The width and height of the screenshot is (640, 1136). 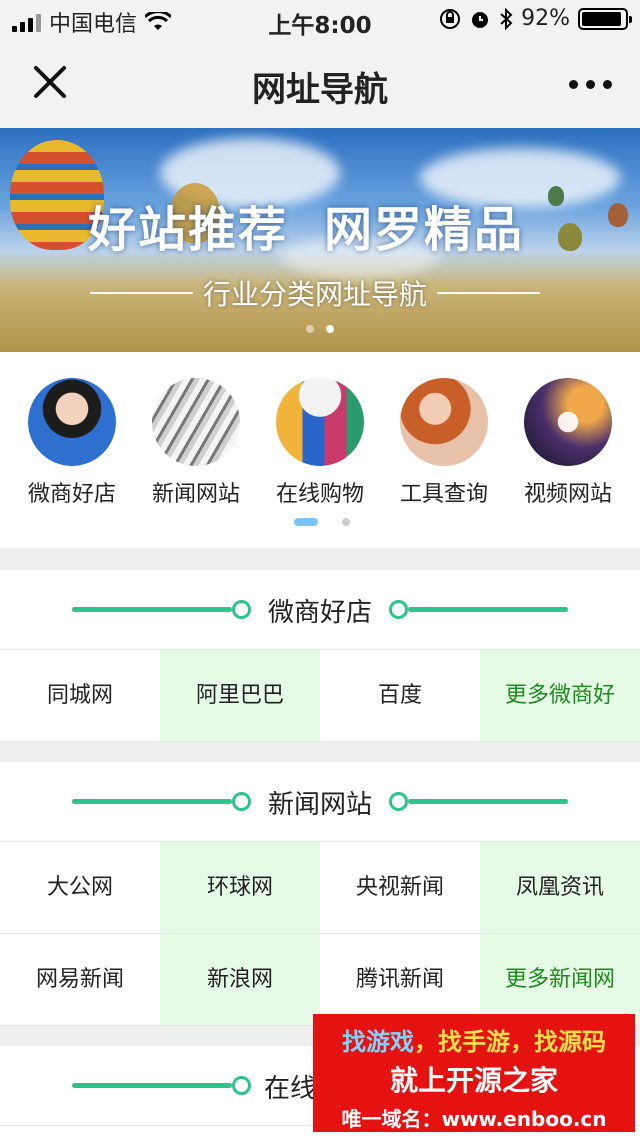 What do you see at coordinates (80, 888) in the screenshot?
I see `link-cell: 大公网` at bounding box center [80, 888].